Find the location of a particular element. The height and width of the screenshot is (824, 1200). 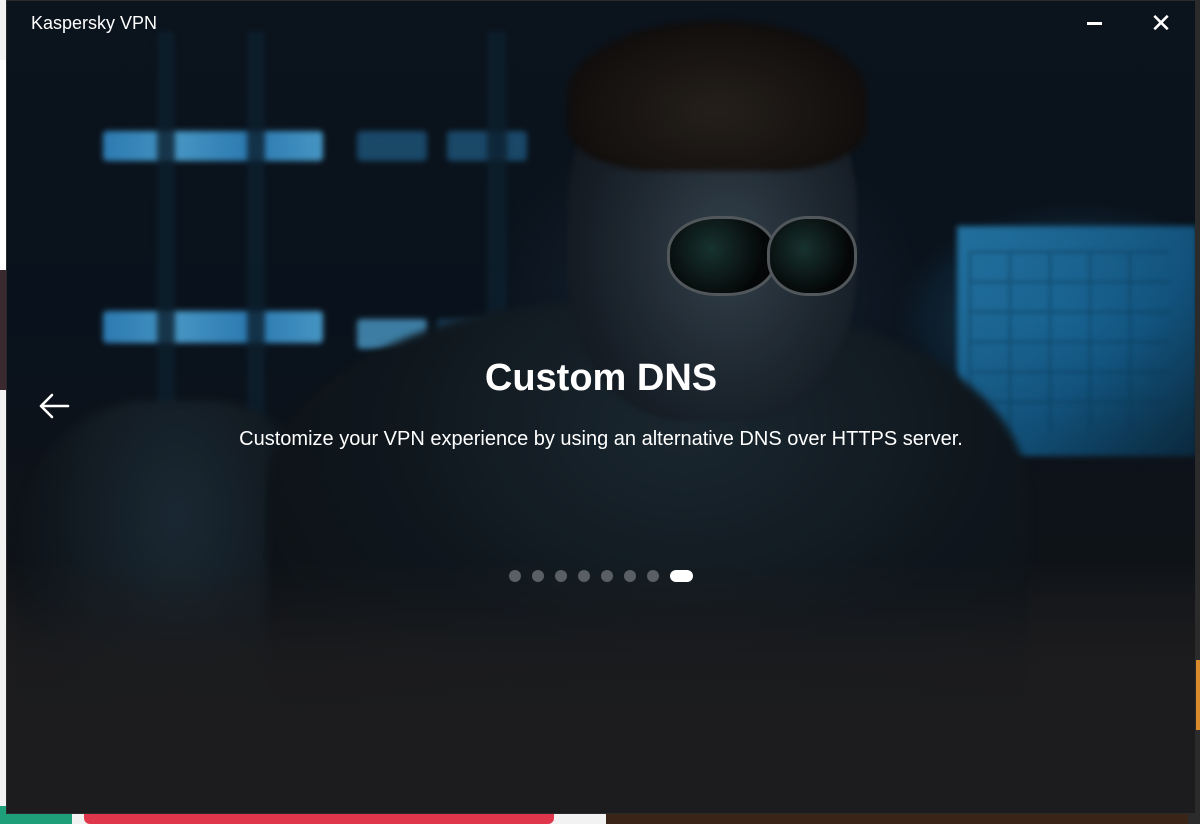

minimize-button is located at coordinates (1095, 23).